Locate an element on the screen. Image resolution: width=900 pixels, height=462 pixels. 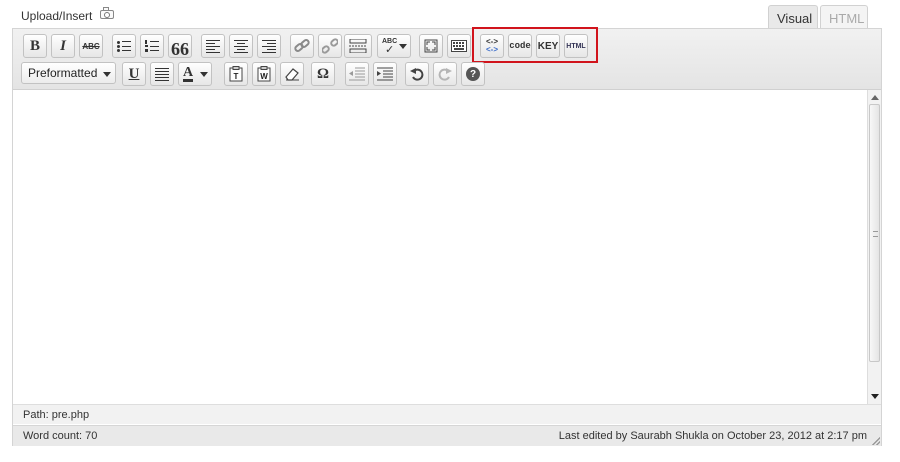
strikethrough-icon: ABC is located at coordinates (91, 46).